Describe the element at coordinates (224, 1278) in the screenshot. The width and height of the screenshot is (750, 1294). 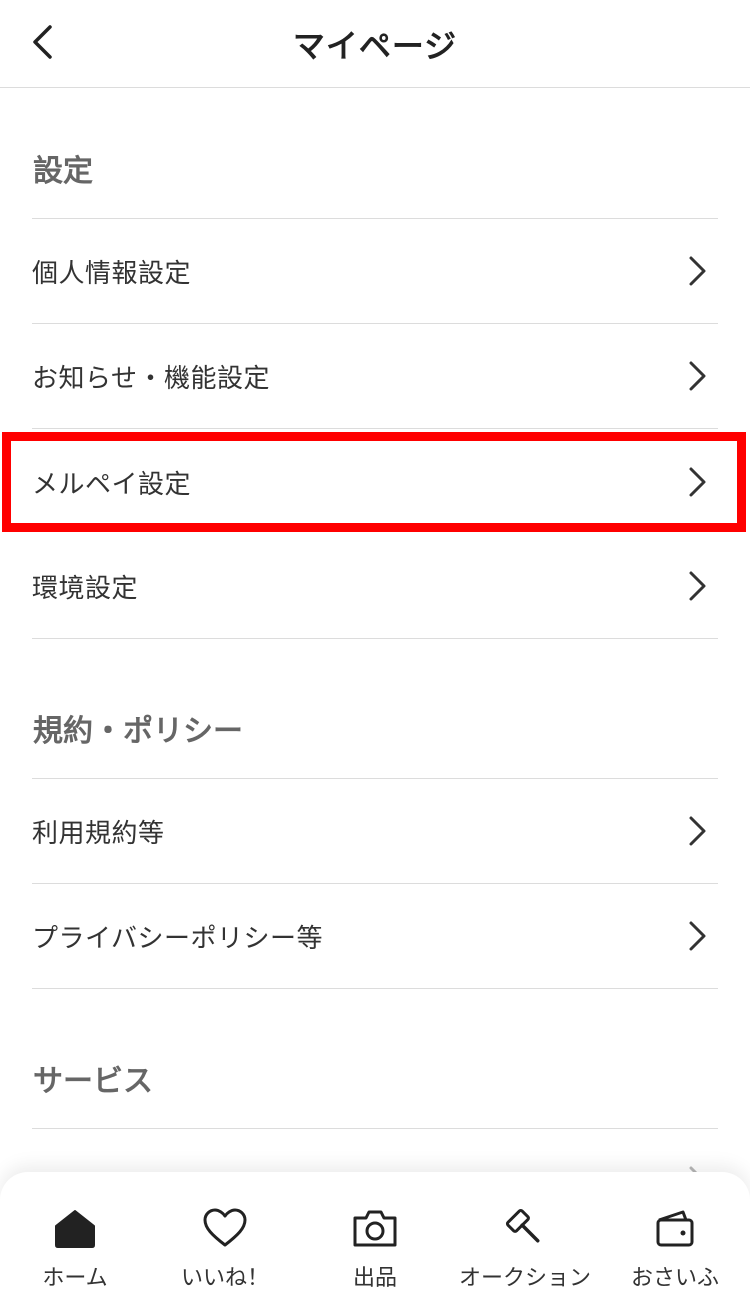
I see `nav-label: いいね！` at that location.